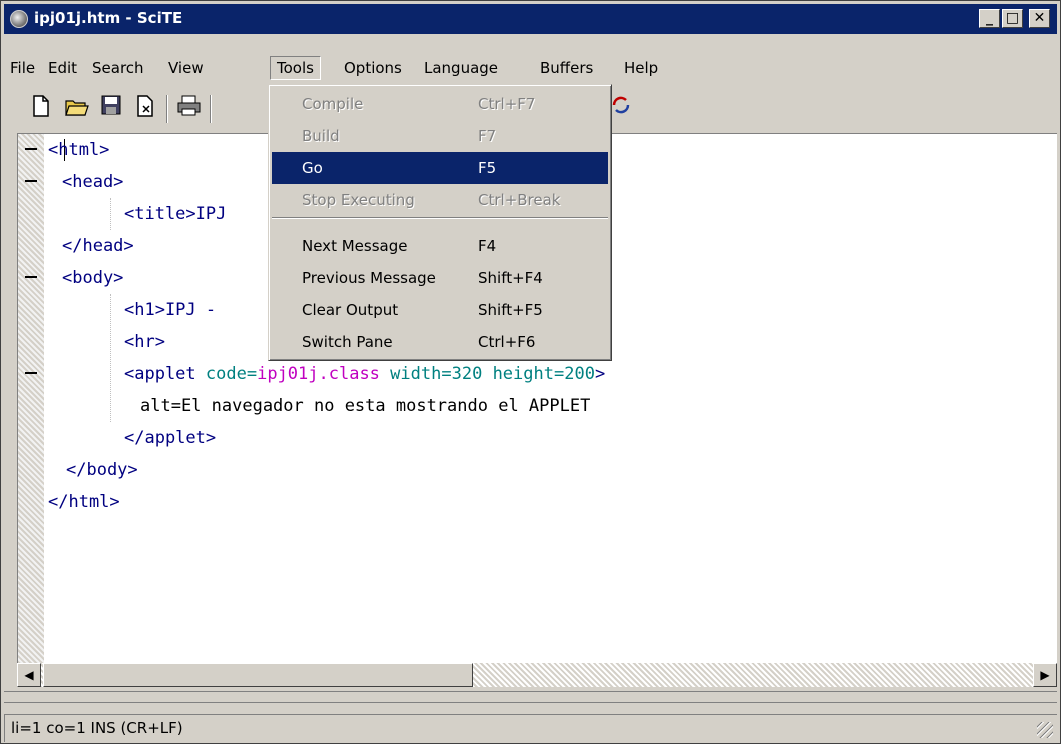 This screenshot has width=1061, height=744. What do you see at coordinates (347, 342) in the screenshot?
I see `menu-item-label: Switch Pane` at bounding box center [347, 342].